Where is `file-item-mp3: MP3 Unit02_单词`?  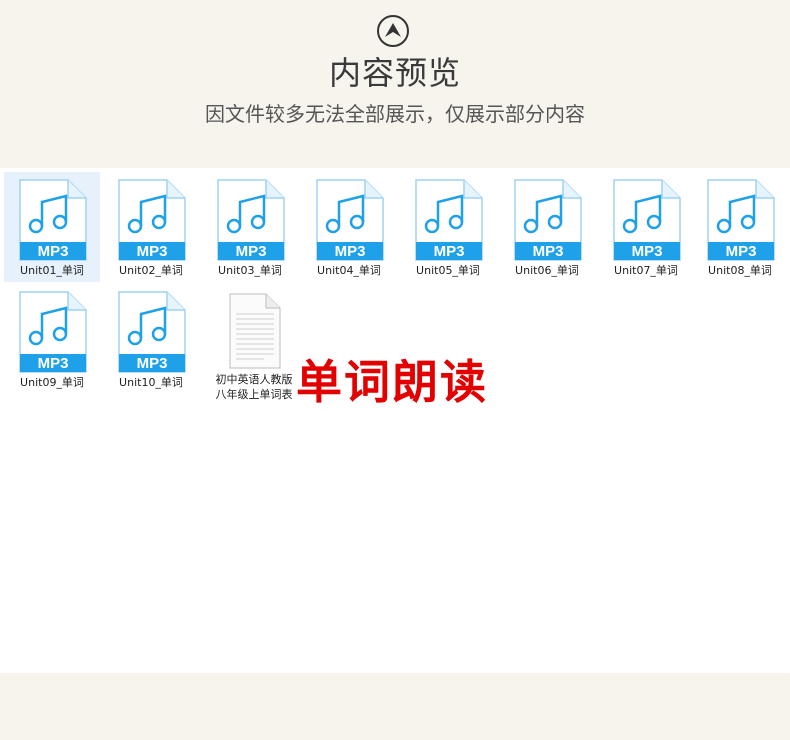 file-item-mp3: MP3 Unit02_单词 is located at coordinates (151, 227).